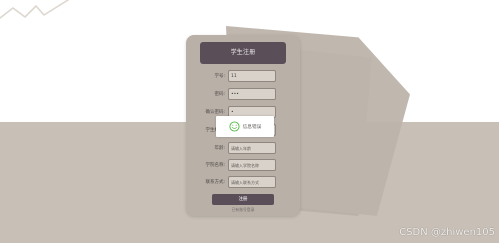 The image size is (499, 243). What do you see at coordinates (215, 182) in the screenshot?
I see `contact-label: 联系方式:` at bounding box center [215, 182].